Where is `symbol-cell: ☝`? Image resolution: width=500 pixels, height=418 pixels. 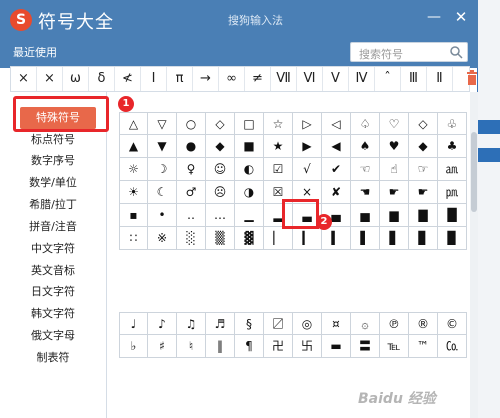 symbol-cell: ☝ is located at coordinates (394, 169).